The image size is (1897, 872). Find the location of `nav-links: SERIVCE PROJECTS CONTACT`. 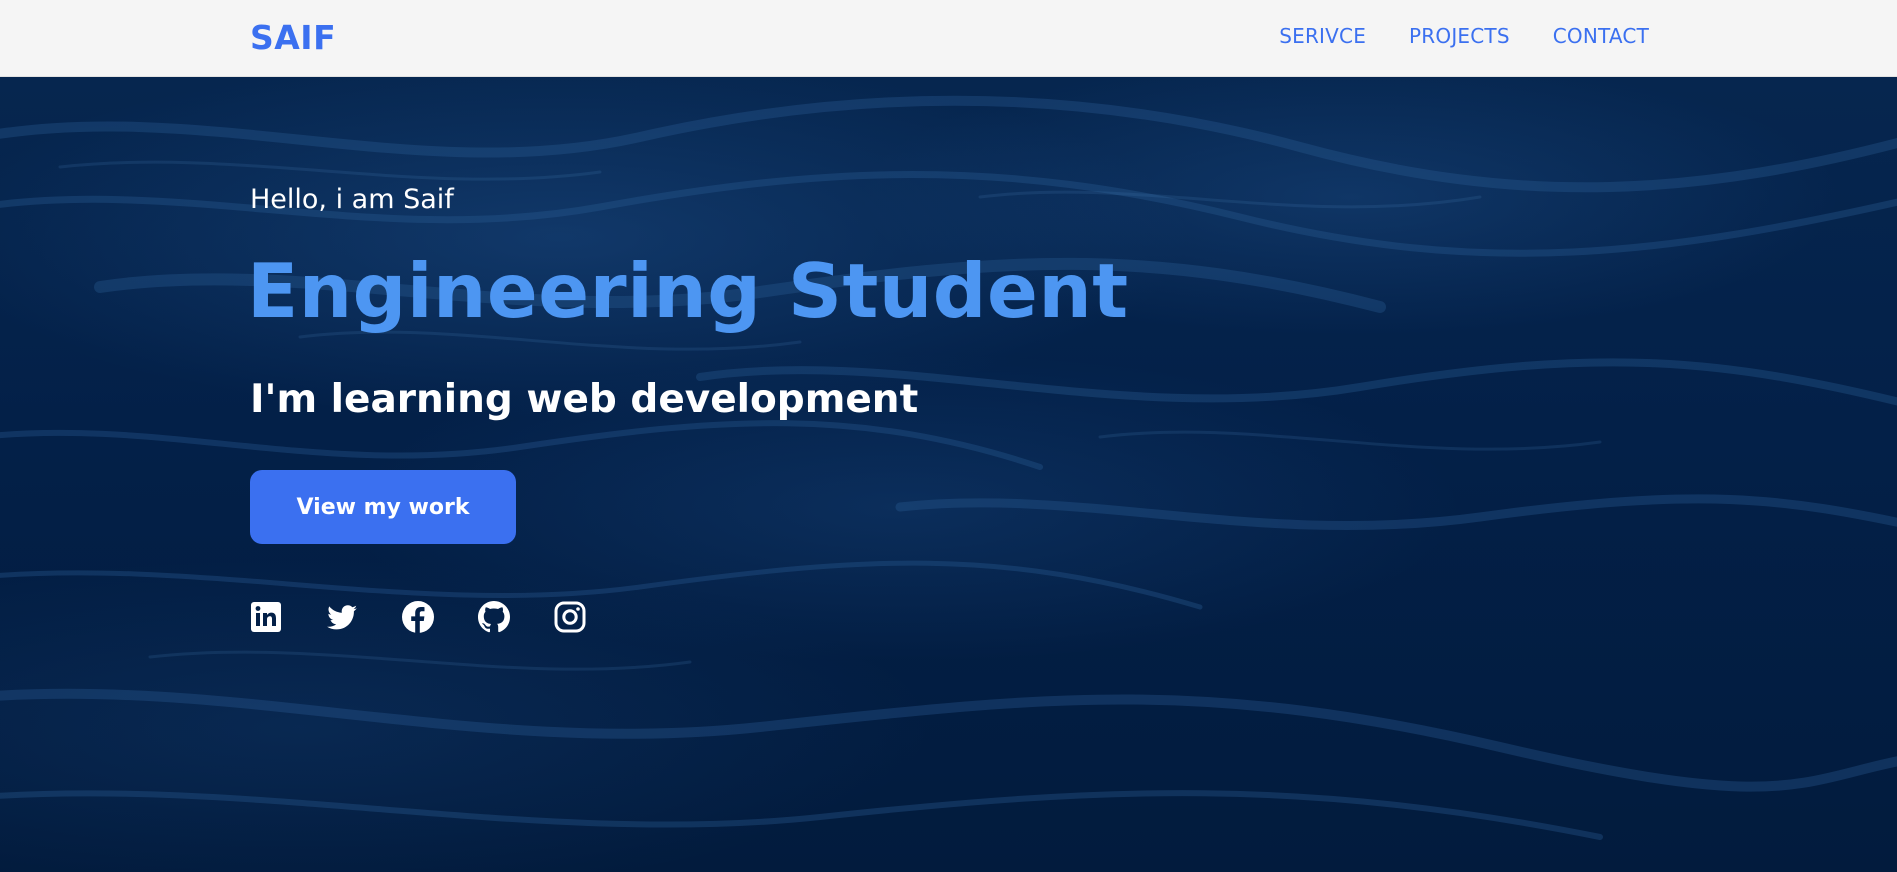

nav-links: SERIVCE PROJECTS CONTACT is located at coordinates (1464, 36).